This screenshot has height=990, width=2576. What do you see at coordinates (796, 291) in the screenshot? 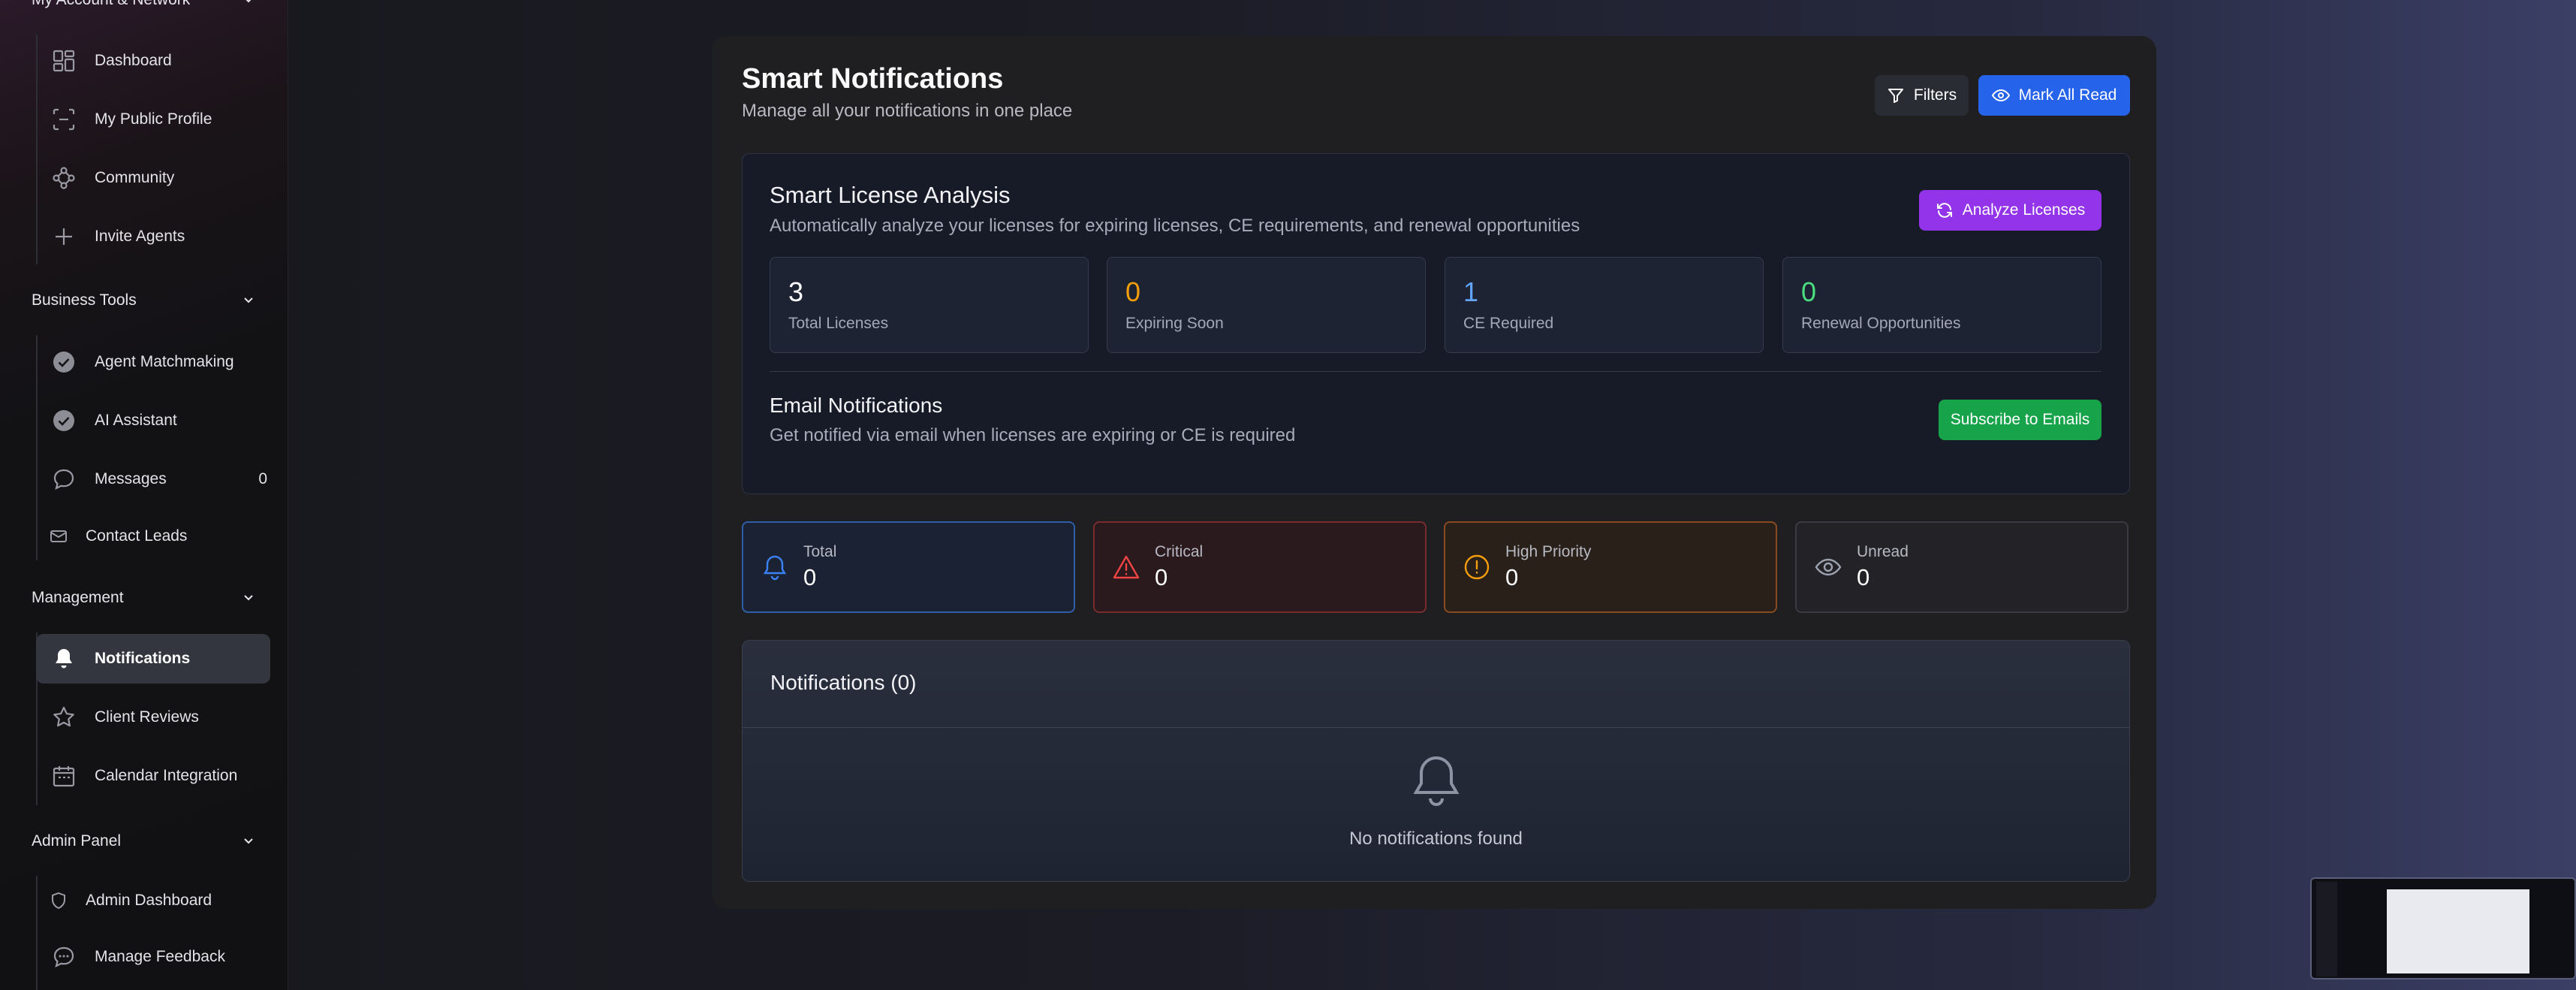
I see `stat-value: 3` at bounding box center [796, 291].